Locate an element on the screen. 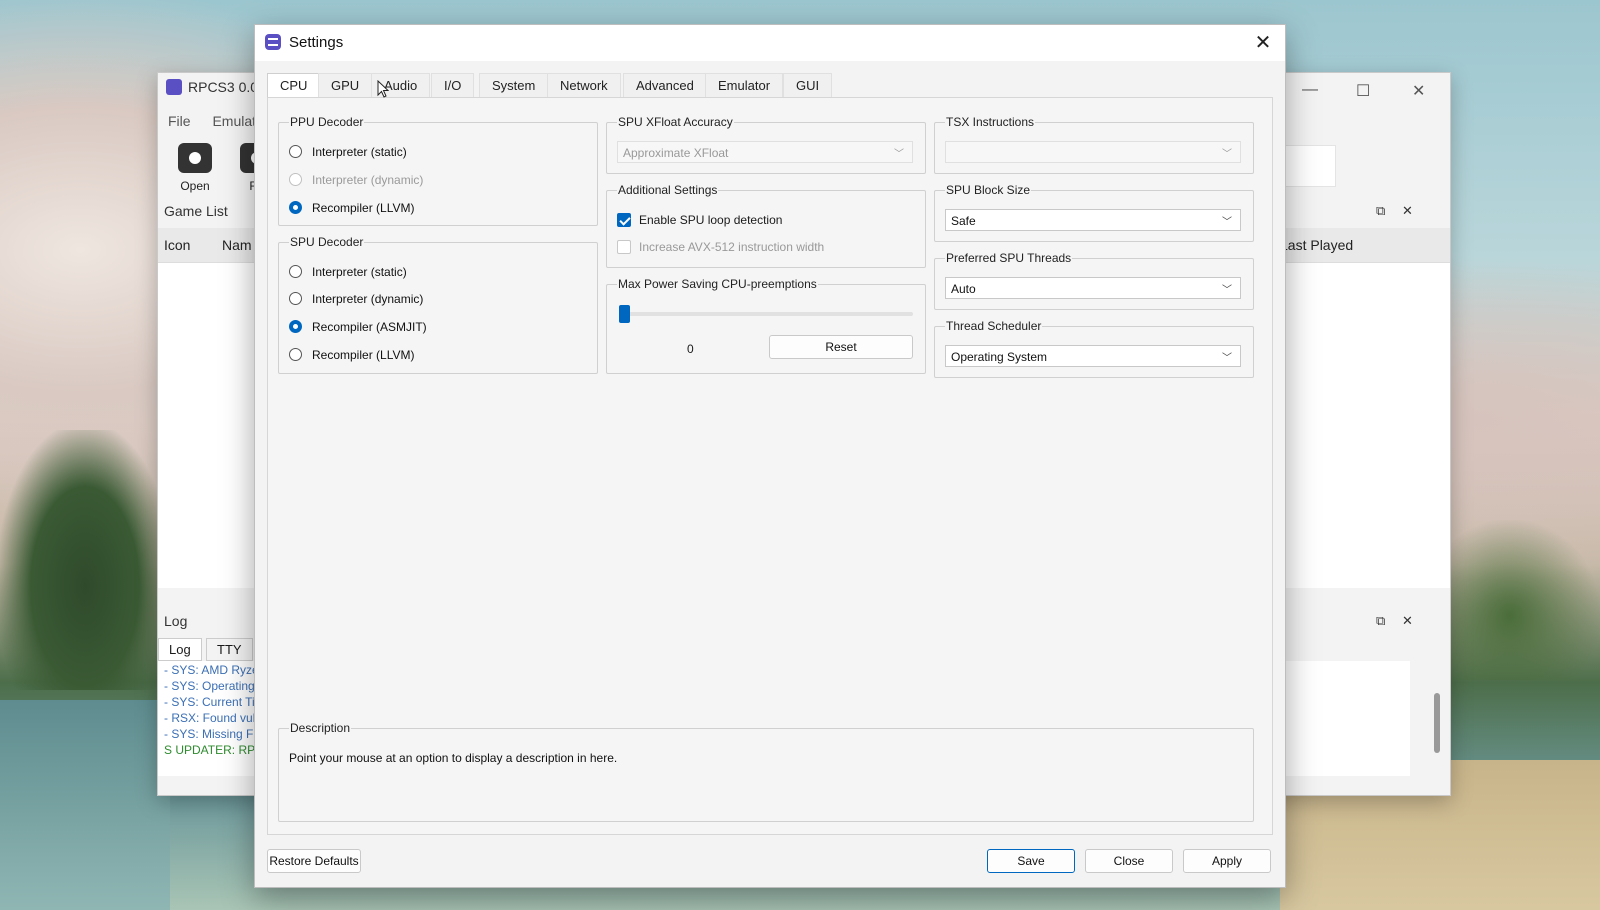 The height and width of the screenshot is (910, 1600). checkbox-icon is located at coordinates (624, 247).